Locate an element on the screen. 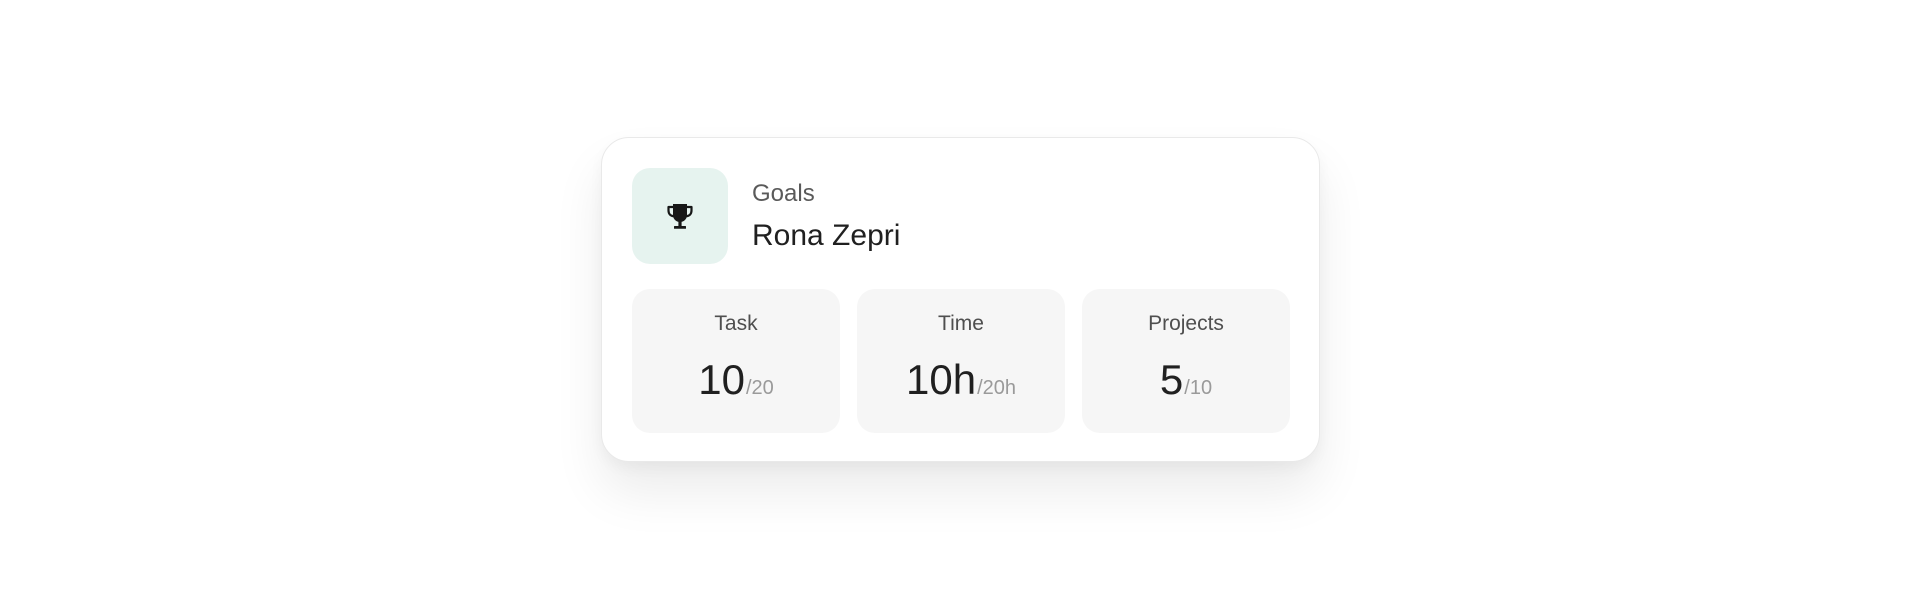  projects-total-value: /10 is located at coordinates (1198, 388).